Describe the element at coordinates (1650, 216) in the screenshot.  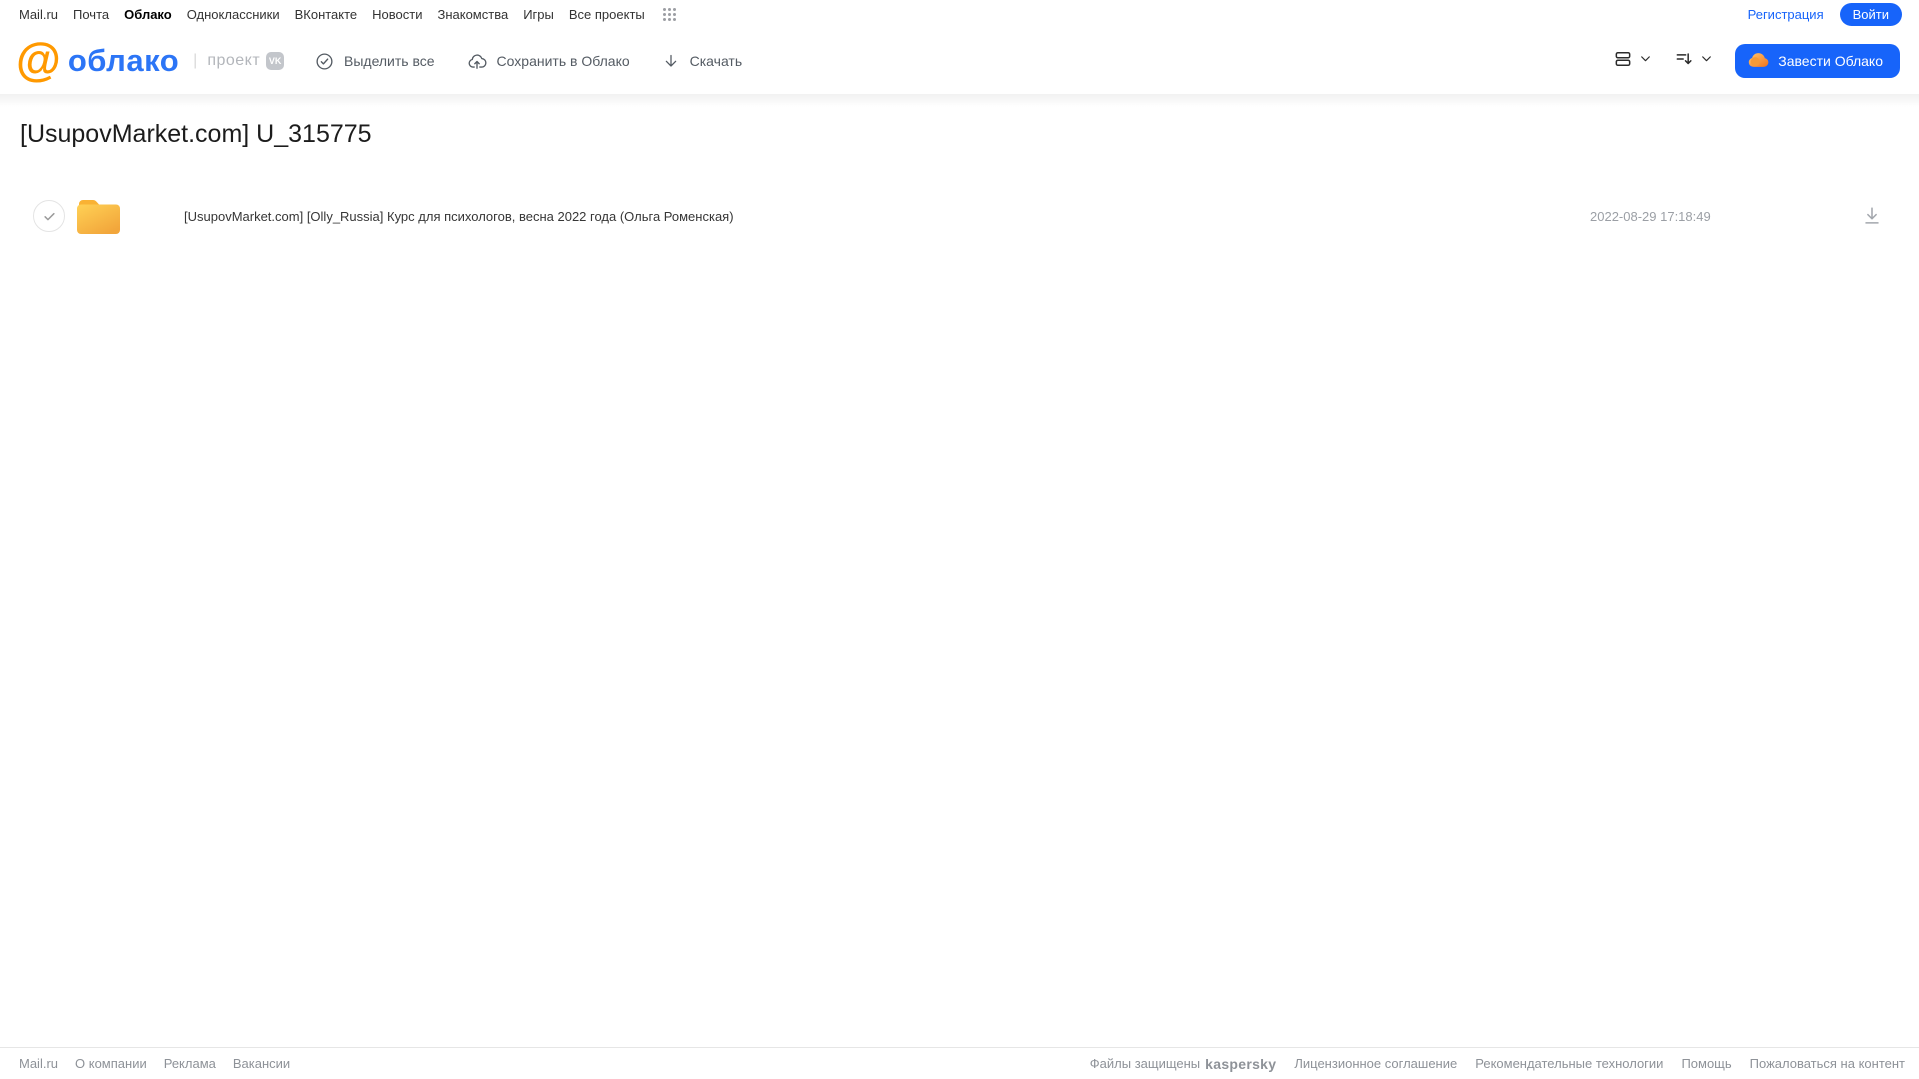
I see `file-date: 2022-08-29 17:18:49` at that location.